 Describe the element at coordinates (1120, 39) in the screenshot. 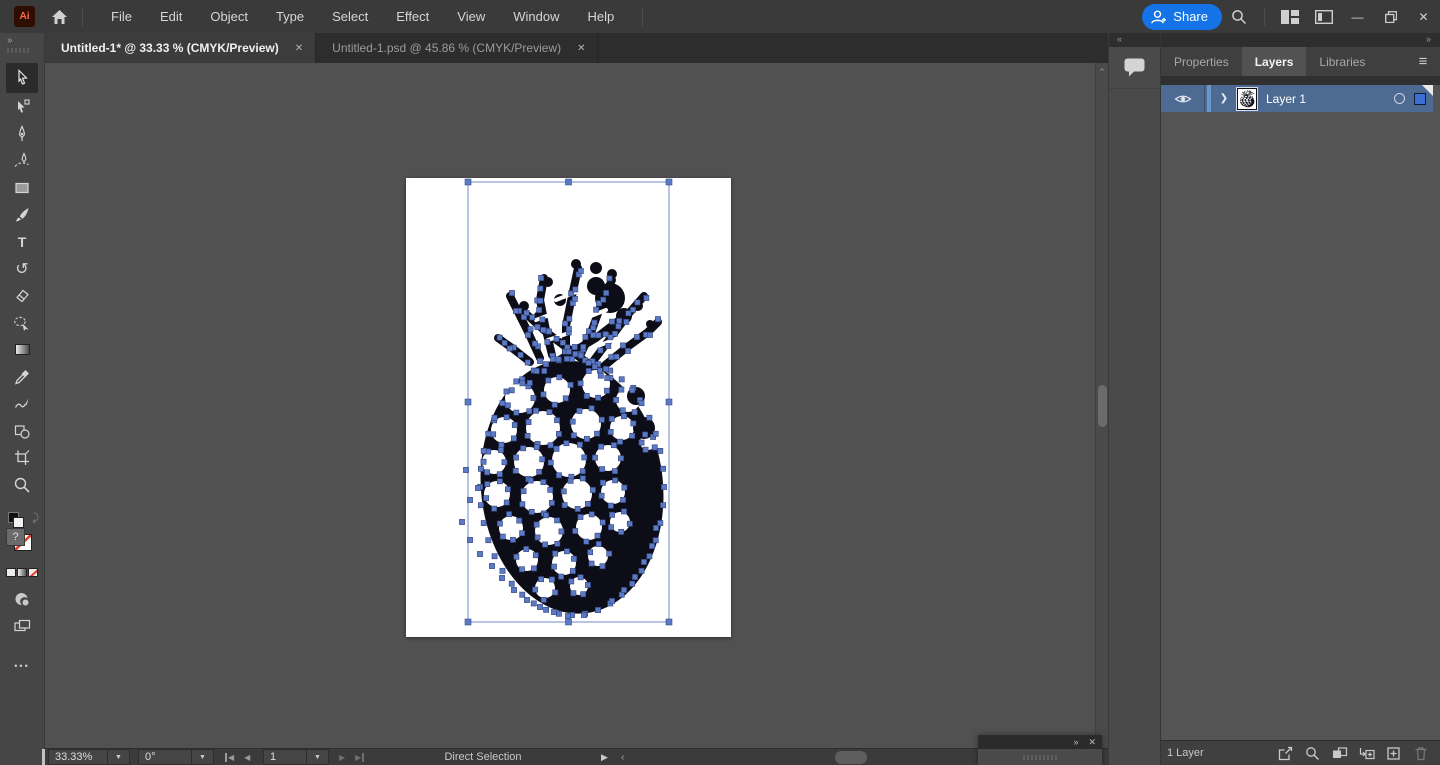

I see `expand-dock-icon: «` at that location.